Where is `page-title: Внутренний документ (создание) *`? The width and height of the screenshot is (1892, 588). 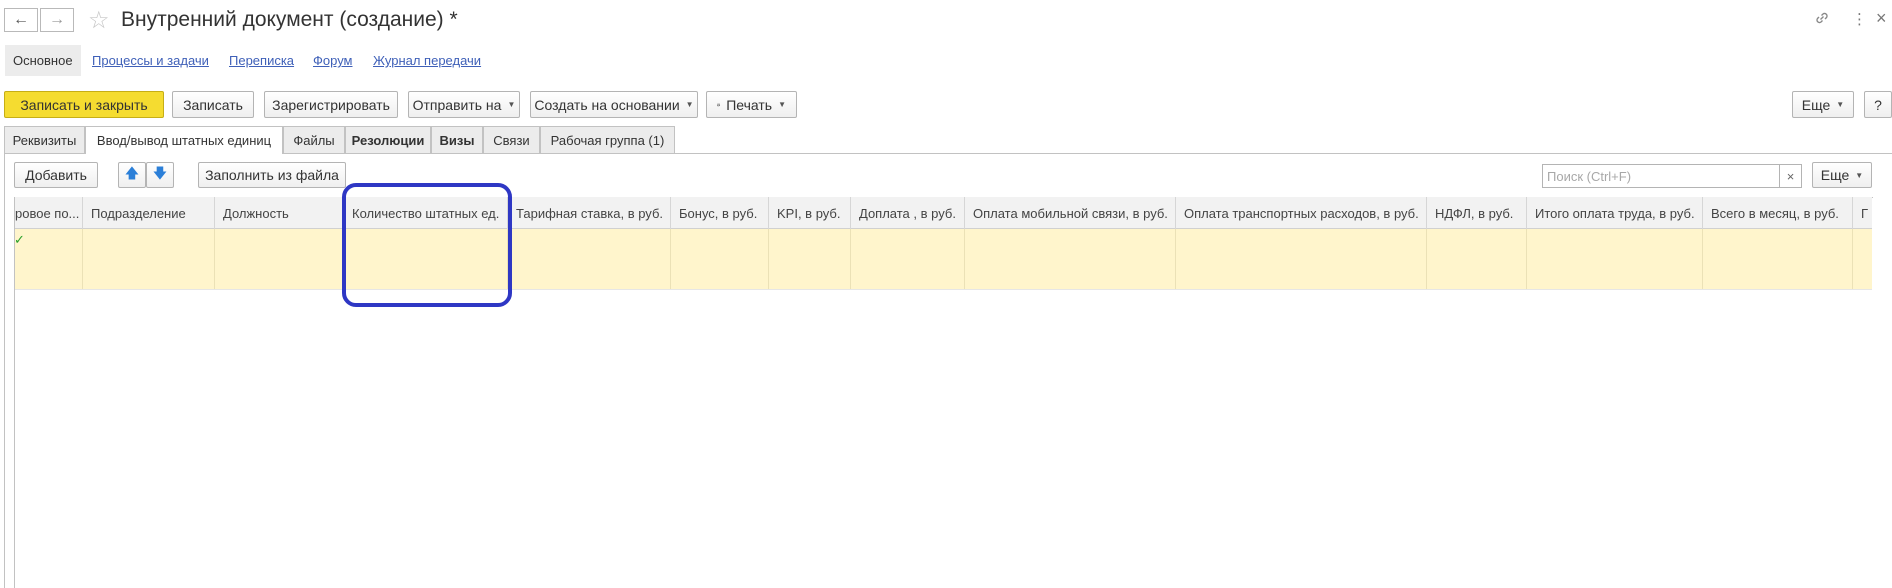 page-title: Внутренний документ (создание) * is located at coordinates (289, 19).